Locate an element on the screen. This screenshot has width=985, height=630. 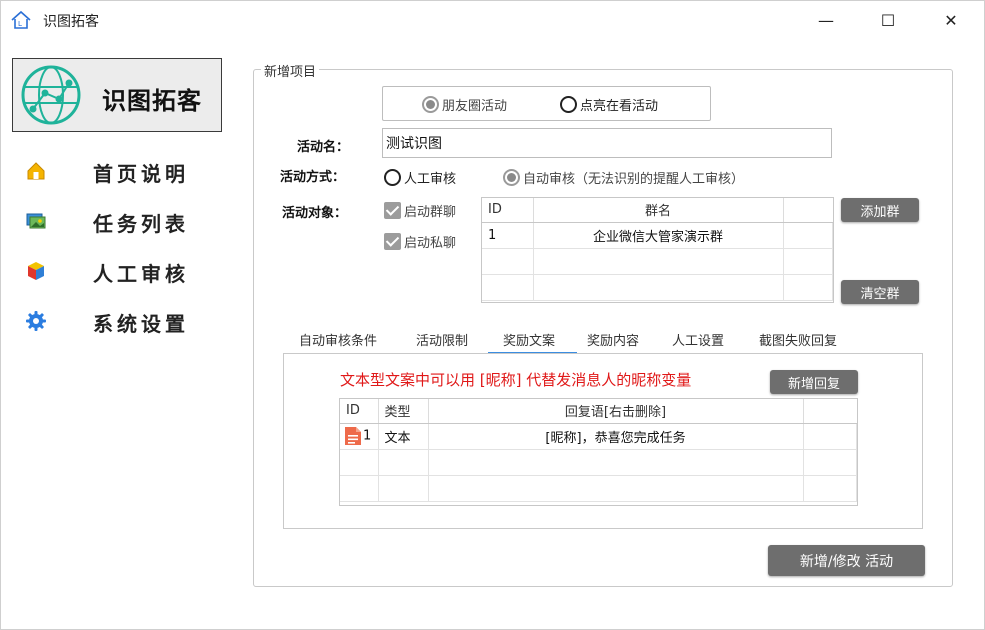
logo-banner: 识图拓客 is located at coordinates (117, 95).